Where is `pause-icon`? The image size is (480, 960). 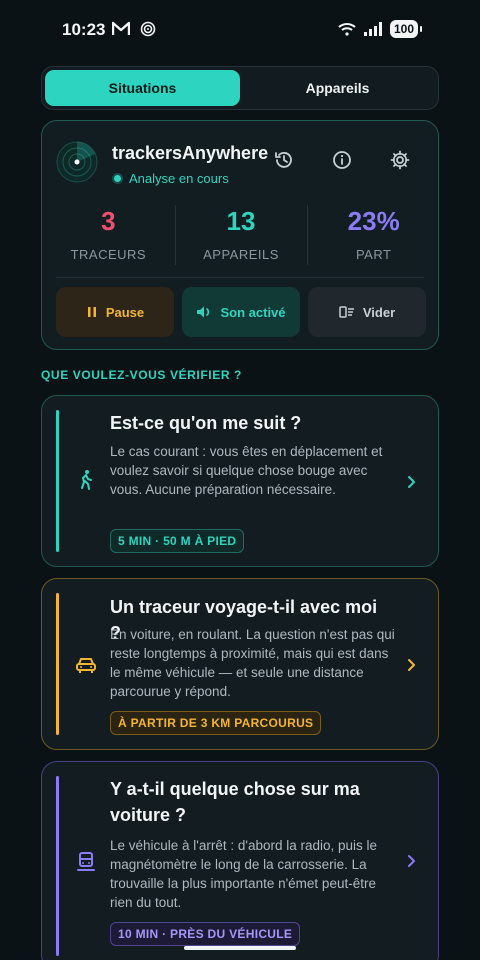
pause-icon is located at coordinates (91, 312).